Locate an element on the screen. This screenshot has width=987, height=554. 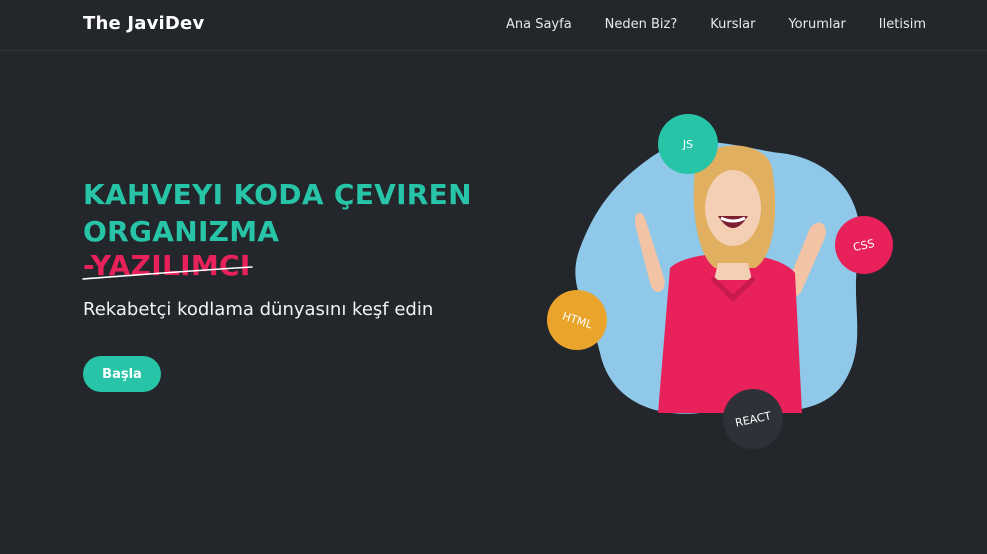
start-button: Başla is located at coordinates (122, 374).